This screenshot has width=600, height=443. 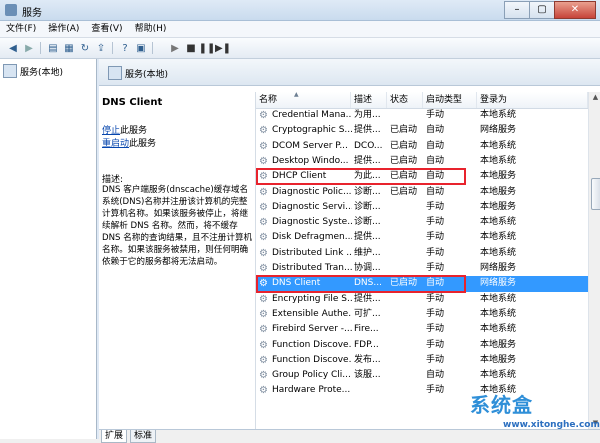 I want to click on close-icon: ✕, so click(x=575, y=10).